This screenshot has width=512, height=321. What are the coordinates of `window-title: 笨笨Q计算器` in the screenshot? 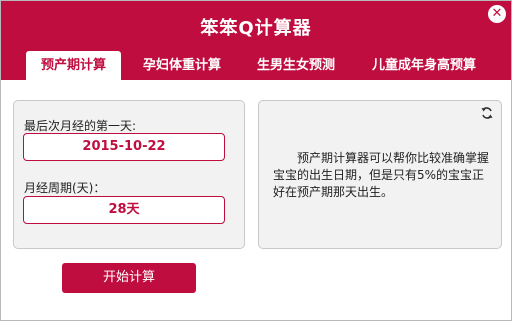 It's located at (256, 28).